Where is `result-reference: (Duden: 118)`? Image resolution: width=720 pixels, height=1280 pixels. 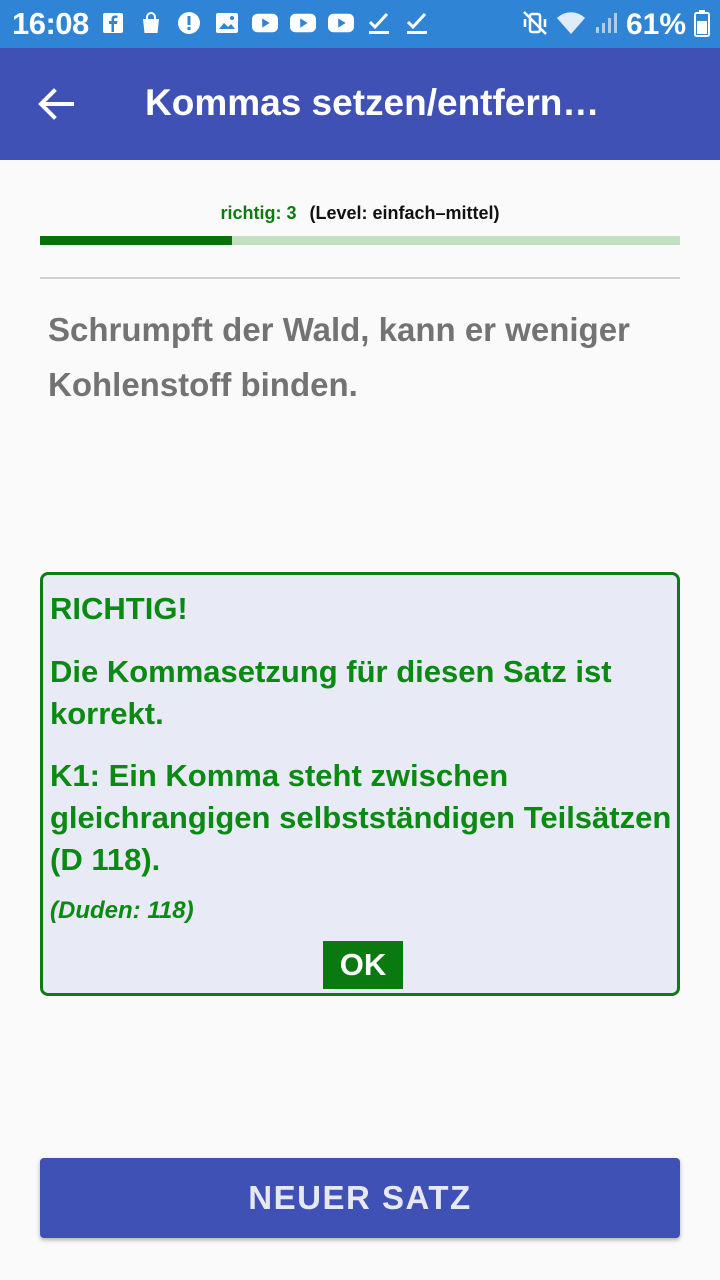
result-reference: (Duden: 118) is located at coordinates (122, 910).